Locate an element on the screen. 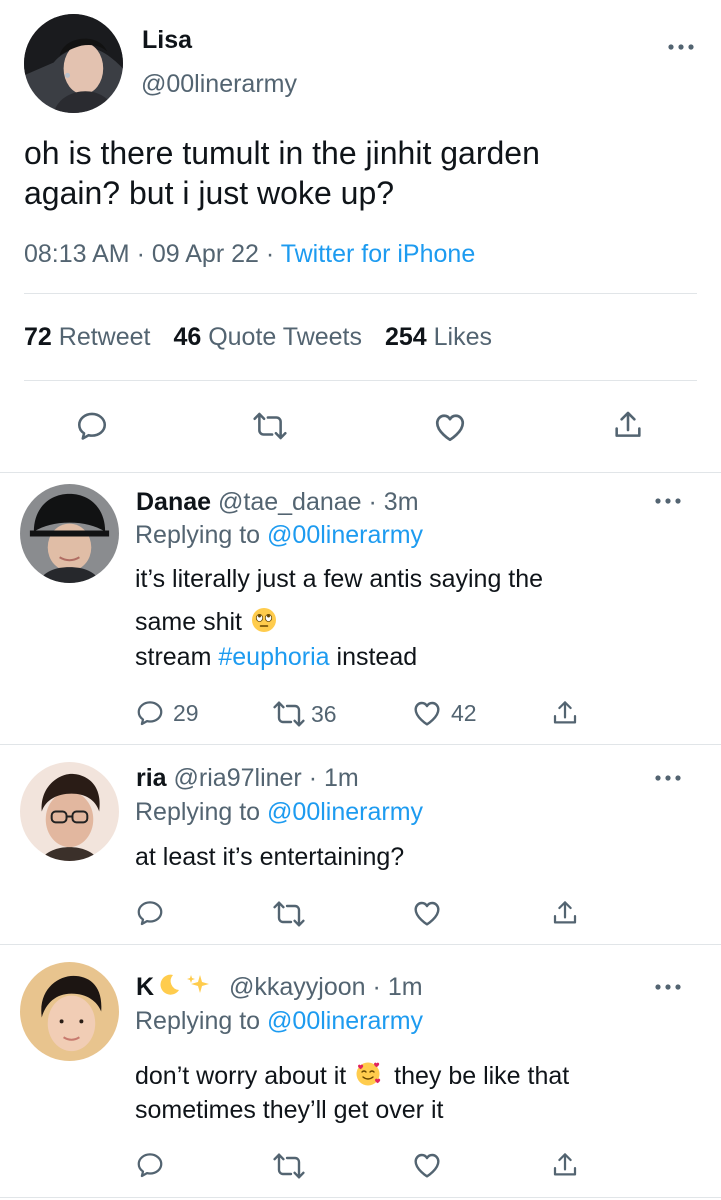 This screenshot has width=721, height=1200. reply-author-name: Danae is located at coordinates (173, 502).